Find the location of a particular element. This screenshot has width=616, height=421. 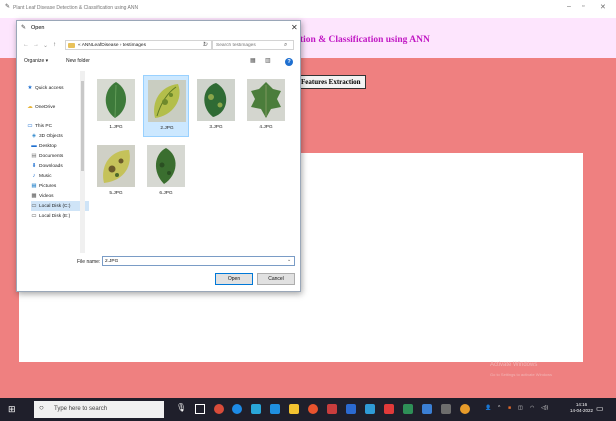

cancel-button: Cancel is located at coordinates (276, 279).